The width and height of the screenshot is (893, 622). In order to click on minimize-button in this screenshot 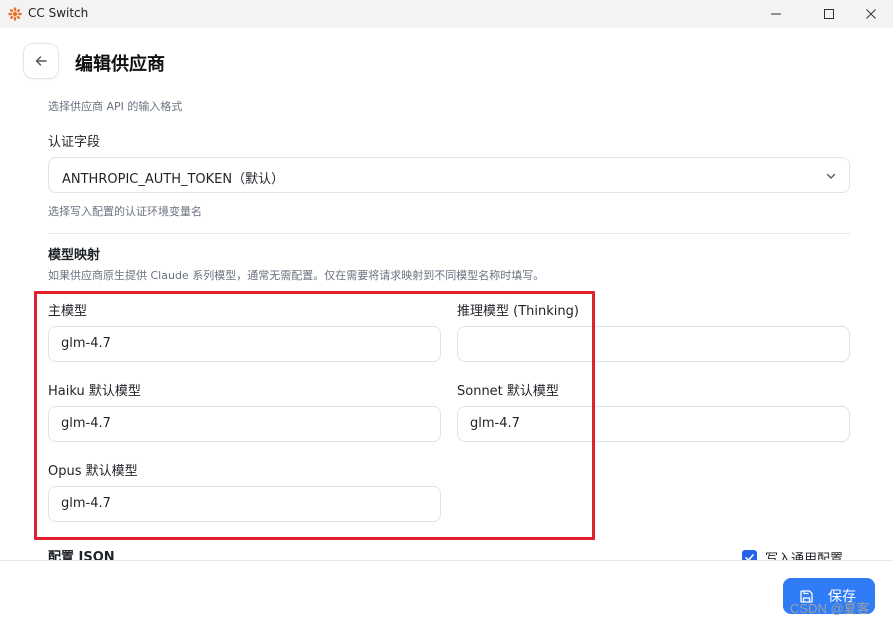, I will do `click(776, 14)`.